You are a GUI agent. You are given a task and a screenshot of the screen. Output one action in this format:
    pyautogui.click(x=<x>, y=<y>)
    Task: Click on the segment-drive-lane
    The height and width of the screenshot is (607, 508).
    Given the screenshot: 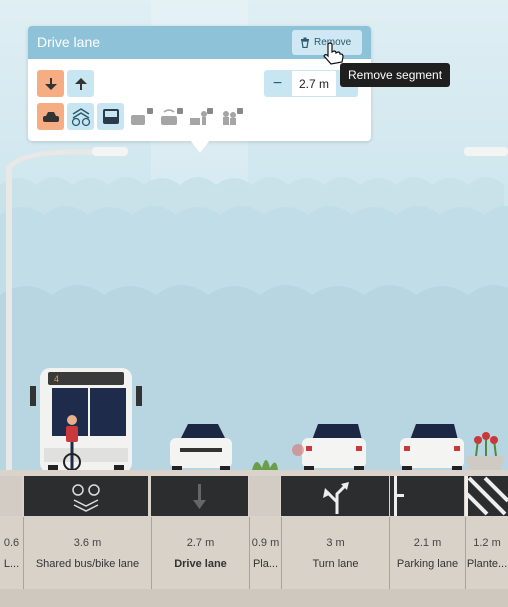 What is the action you would take?
    pyautogui.click(x=199, y=496)
    